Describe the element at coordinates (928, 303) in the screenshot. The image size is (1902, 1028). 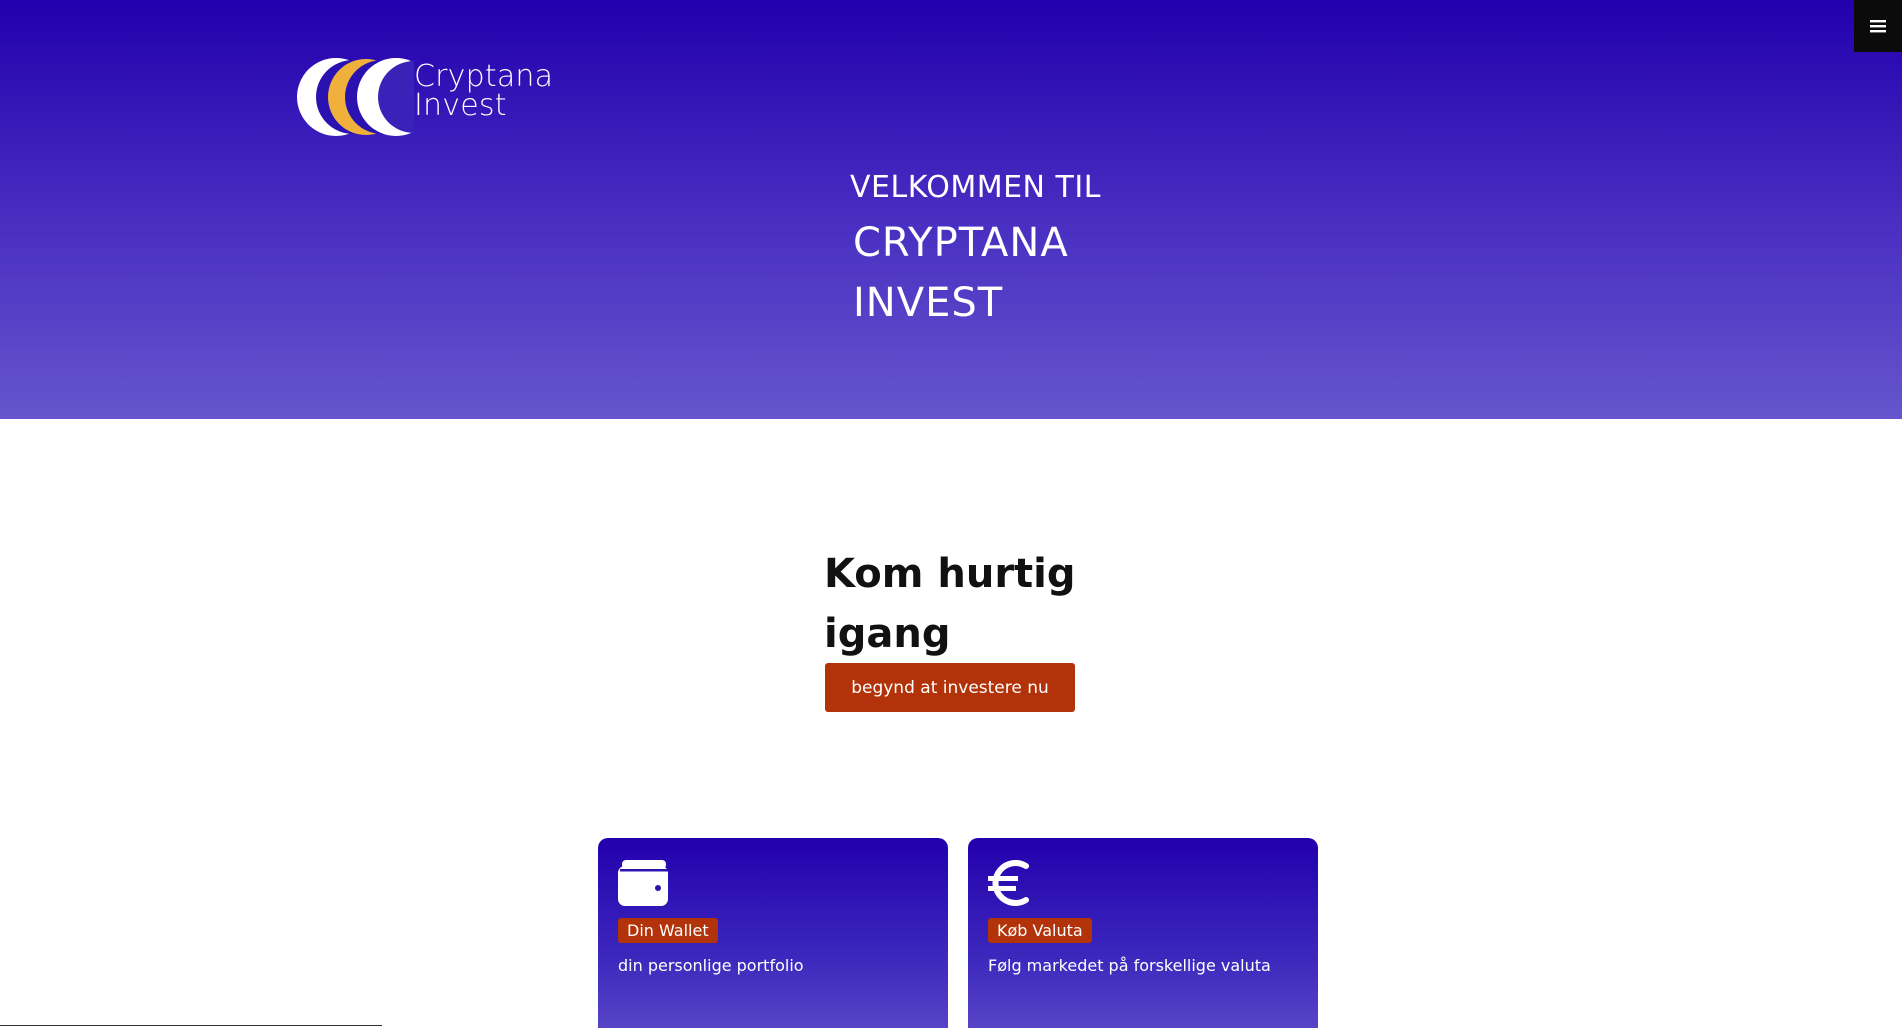
I see `brand-title-line2: INVEST` at that location.